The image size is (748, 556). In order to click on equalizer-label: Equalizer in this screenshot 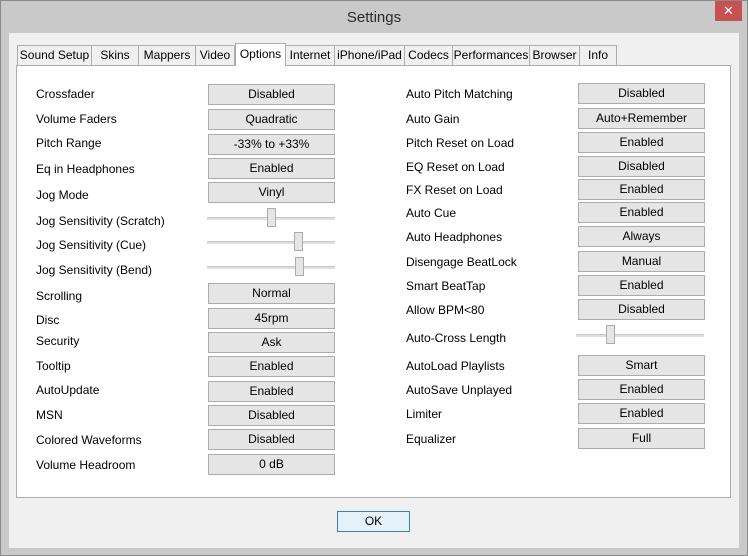, I will do `click(431, 439)`.